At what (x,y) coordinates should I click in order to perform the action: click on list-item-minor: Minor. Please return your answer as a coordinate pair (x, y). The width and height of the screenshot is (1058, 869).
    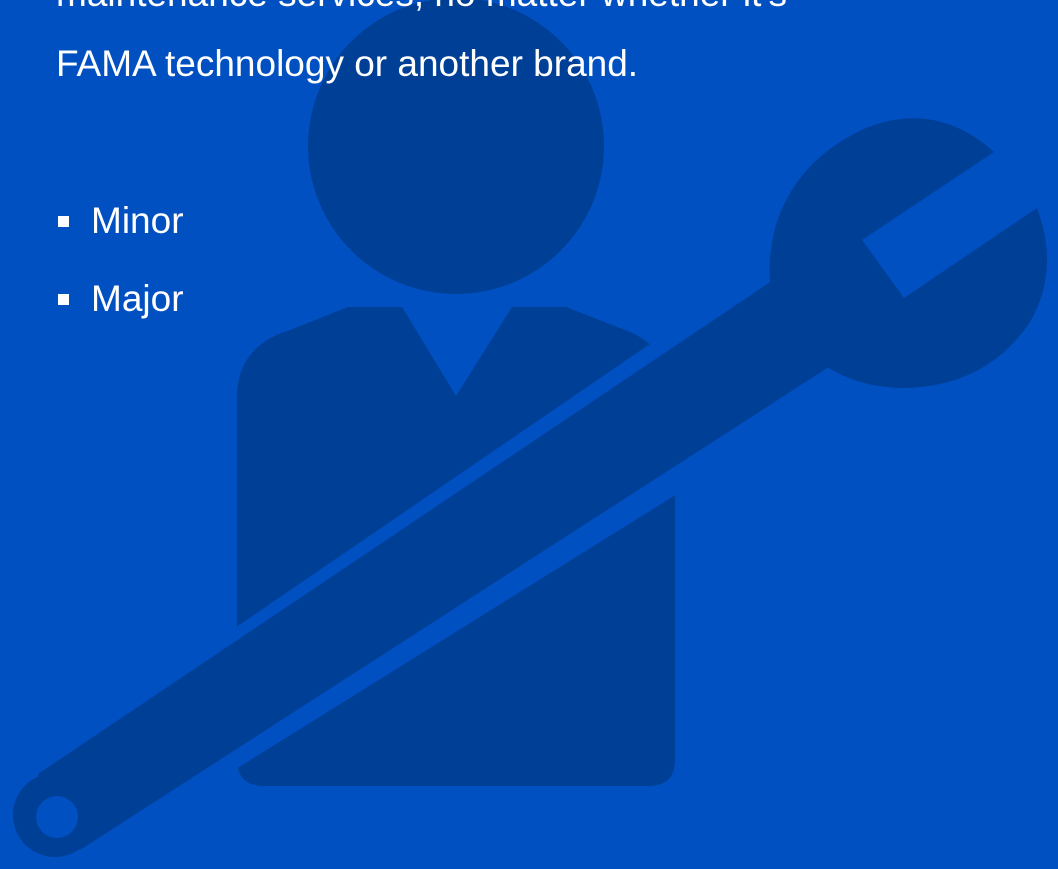
    Looking at the image, I should click on (121, 221).